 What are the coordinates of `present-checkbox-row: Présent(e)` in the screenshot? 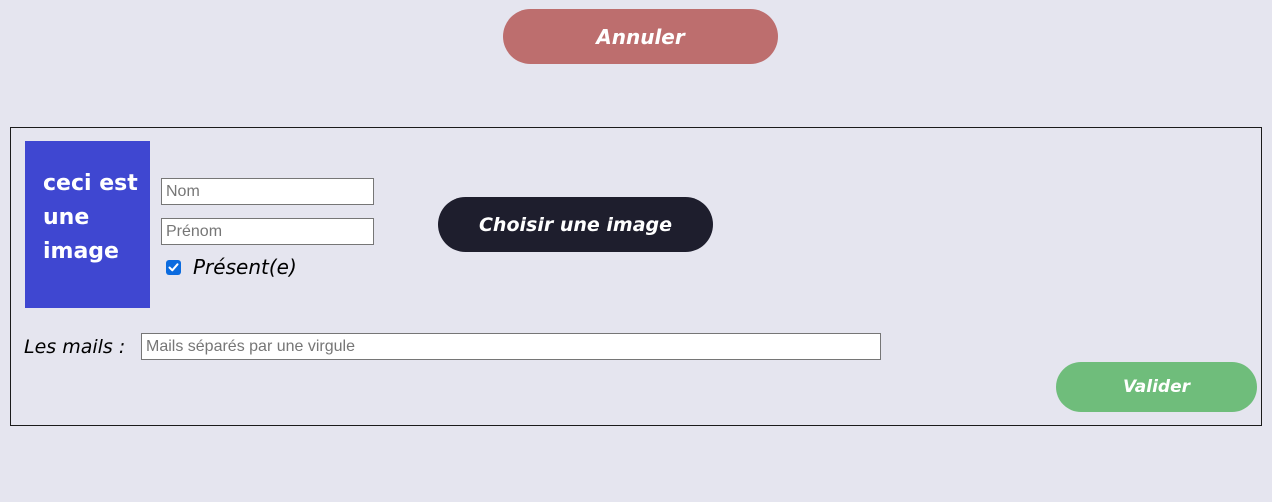 It's located at (231, 267).